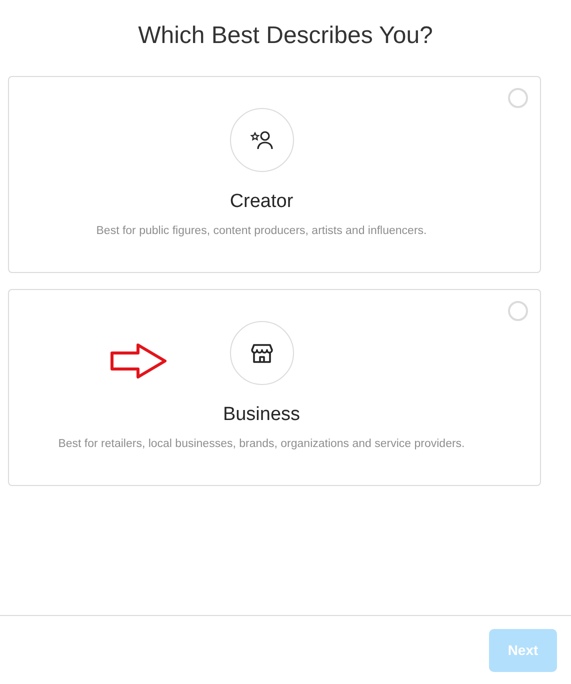 The height and width of the screenshot is (684, 571). Describe the element at coordinates (285, 36) in the screenshot. I see `page-title: Which Best Describes You?` at that location.